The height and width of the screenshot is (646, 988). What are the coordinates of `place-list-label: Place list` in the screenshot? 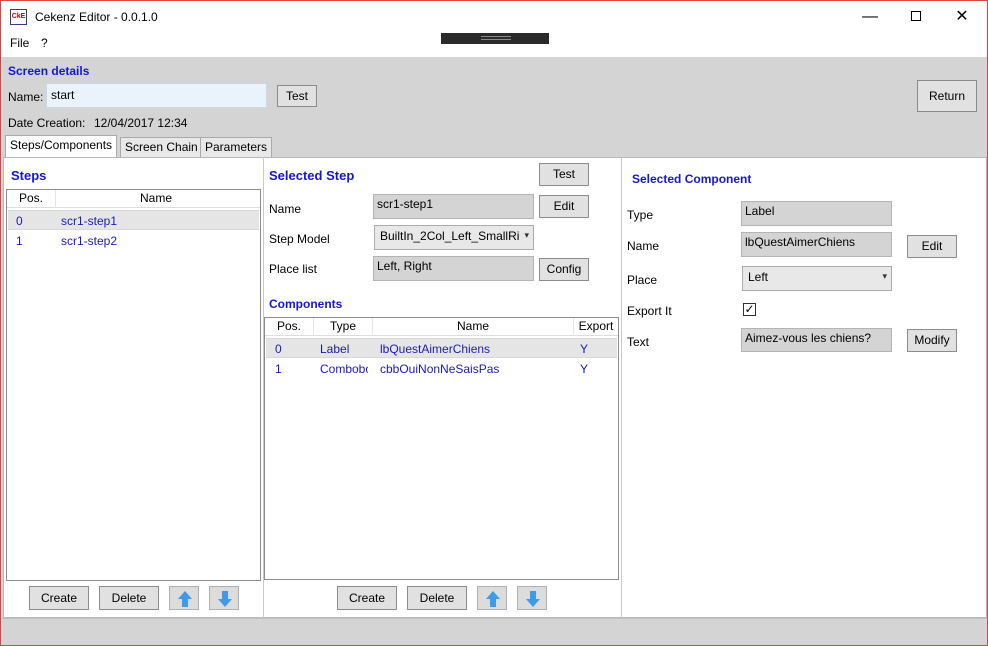 It's located at (293, 269).